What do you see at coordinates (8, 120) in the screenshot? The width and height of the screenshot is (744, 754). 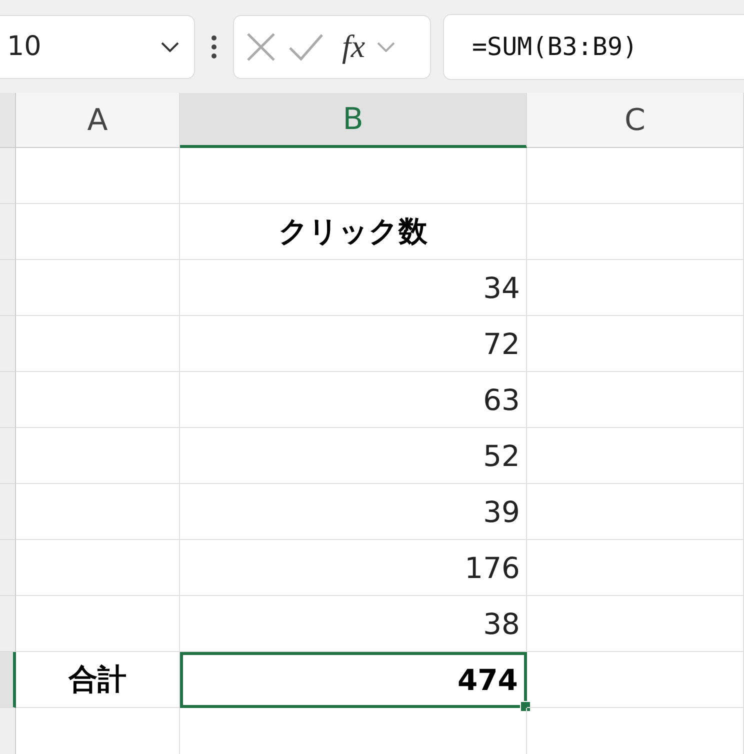 I see `select-all-corner` at bounding box center [8, 120].